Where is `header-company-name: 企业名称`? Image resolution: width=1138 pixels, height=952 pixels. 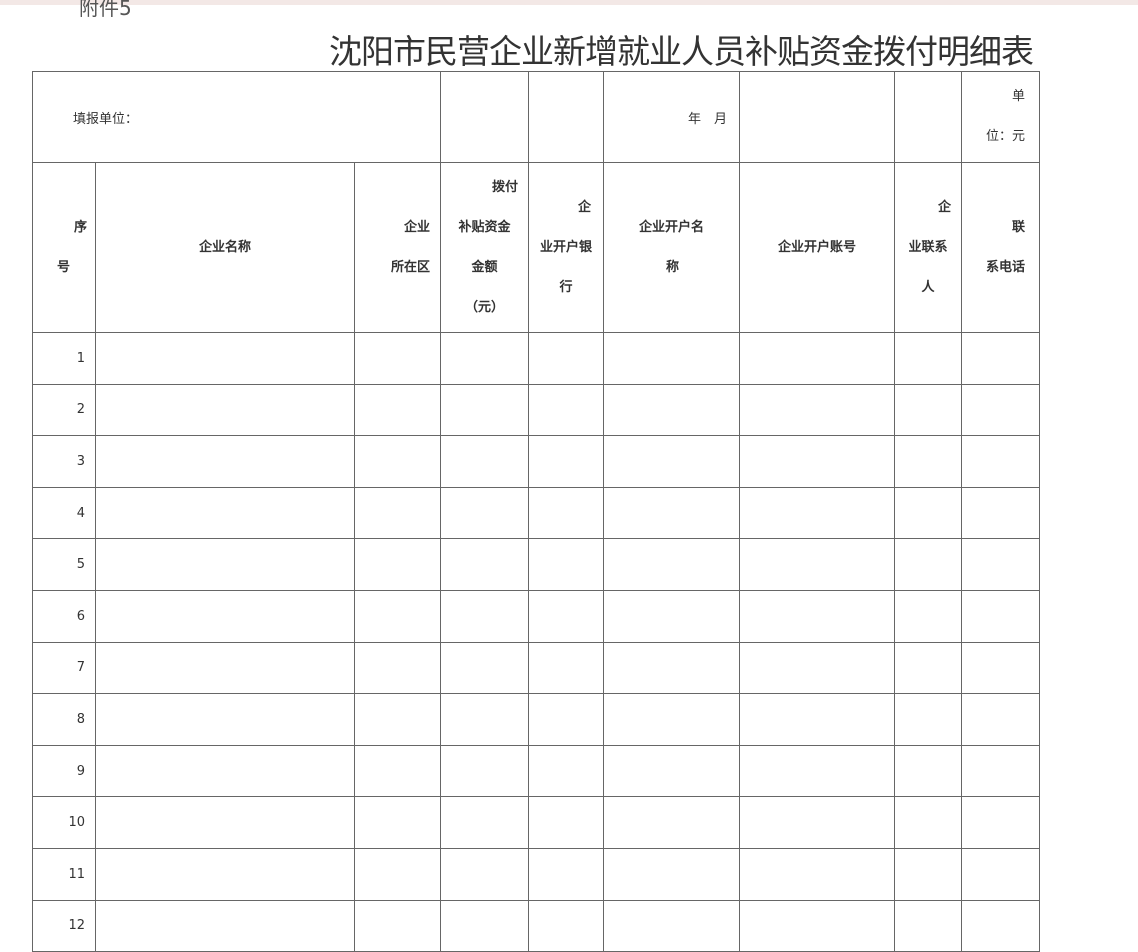 header-company-name: 企业名称 is located at coordinates (225, 247).